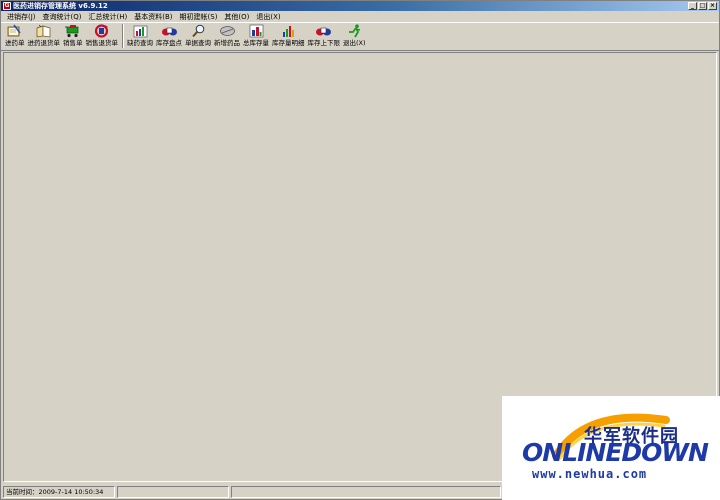 This screenshot has height=500, width=720. What do you see at coordinates (72, 31) in the screenshot?
I see `cart-icon` at bounding box center [72, 31].